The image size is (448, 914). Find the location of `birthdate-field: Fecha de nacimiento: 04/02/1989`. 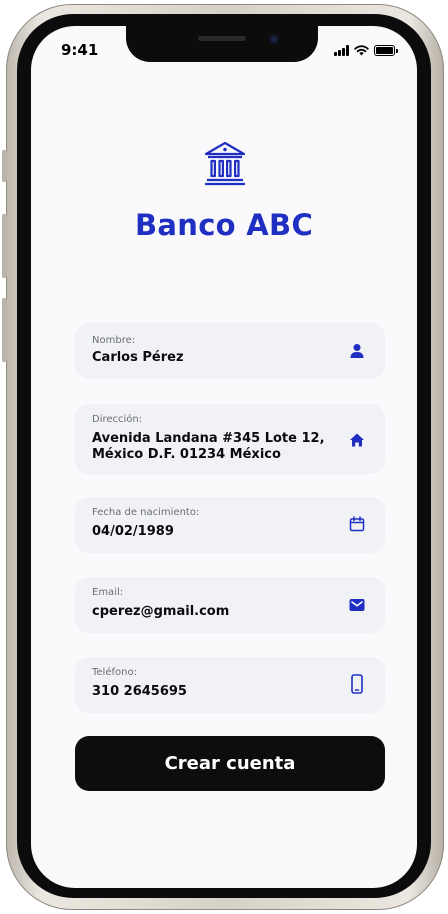

birthdate-field: Fecha de nacimiento: 04/02/1989 is located at coordinates (230, 525).